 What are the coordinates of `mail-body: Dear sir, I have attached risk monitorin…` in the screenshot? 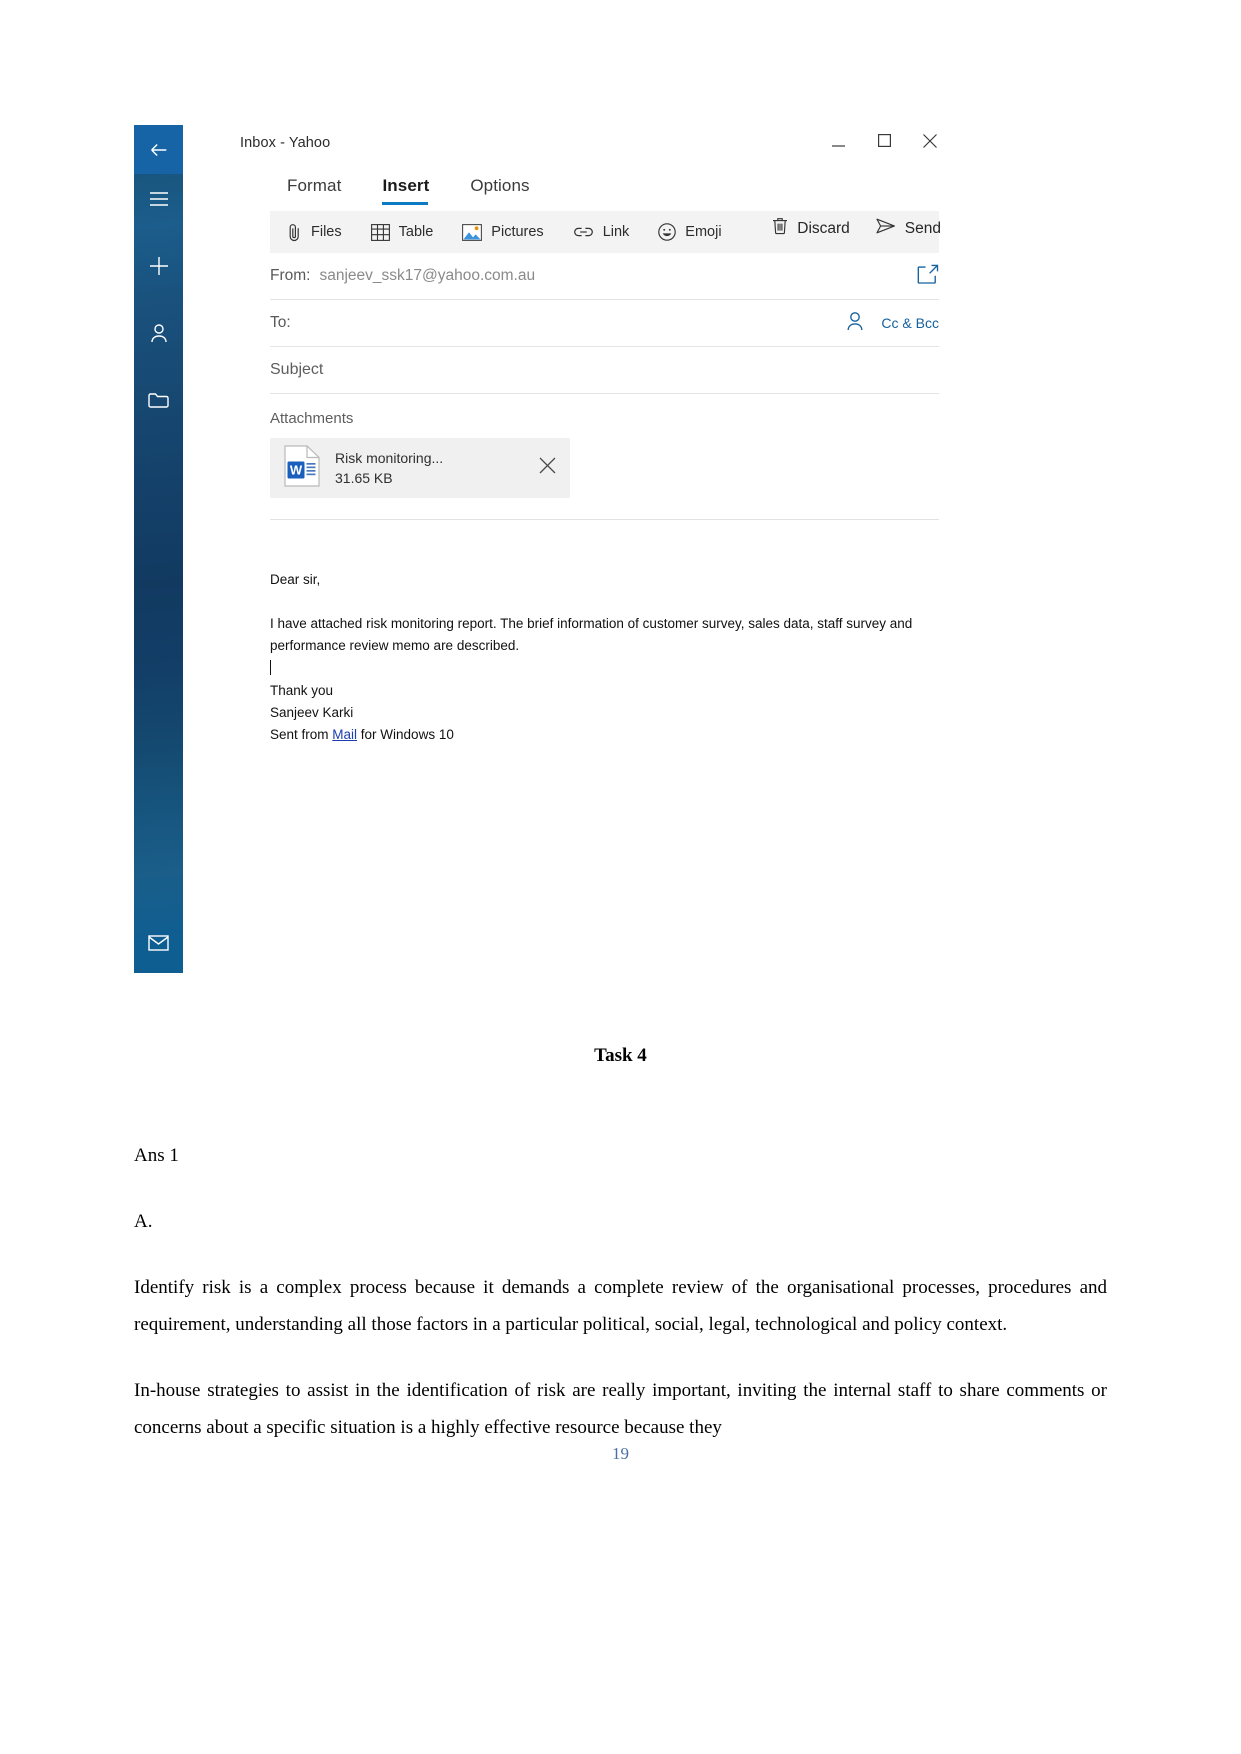 It's located at (604, 633).